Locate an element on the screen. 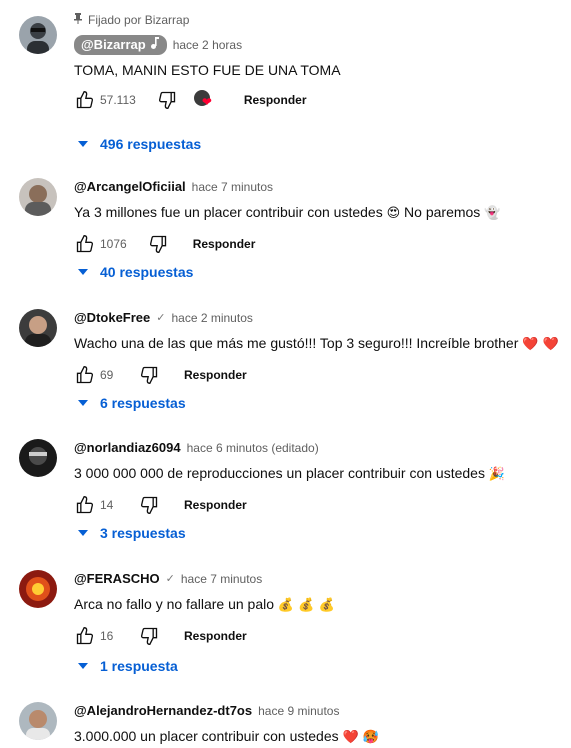 The height and width of the screenshot is (748, 571). replies-toggle: 40 respuestas is located at coordinates (135, 272).